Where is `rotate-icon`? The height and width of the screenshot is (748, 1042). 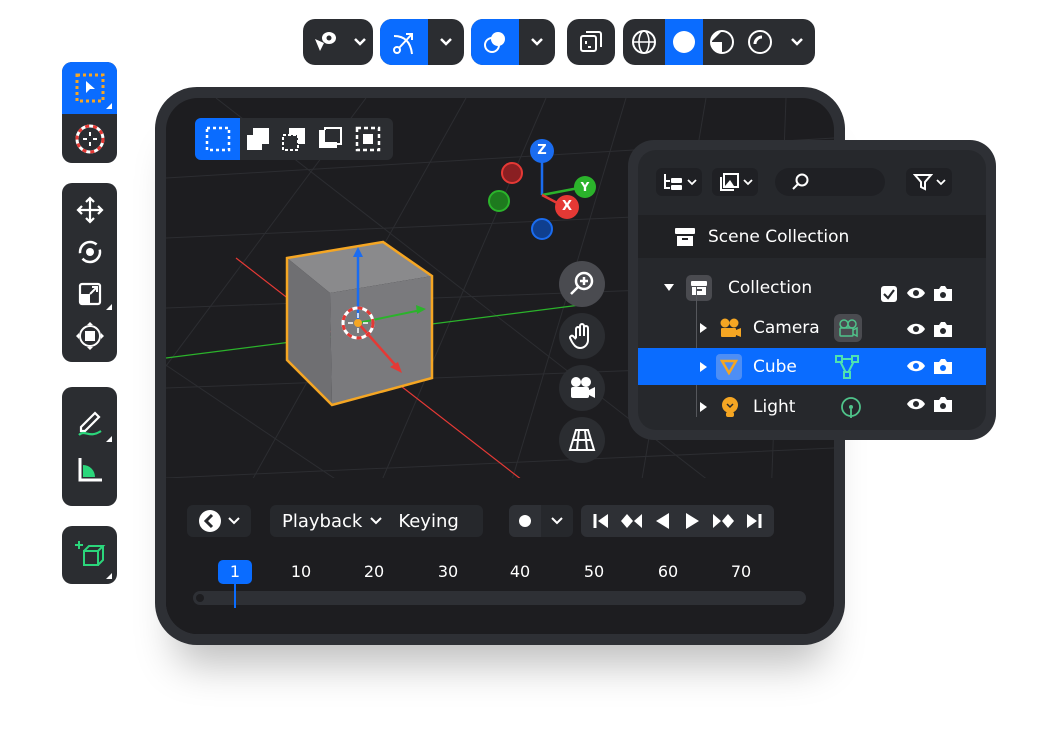
rotate-icon is located at coordinates (89, 252).